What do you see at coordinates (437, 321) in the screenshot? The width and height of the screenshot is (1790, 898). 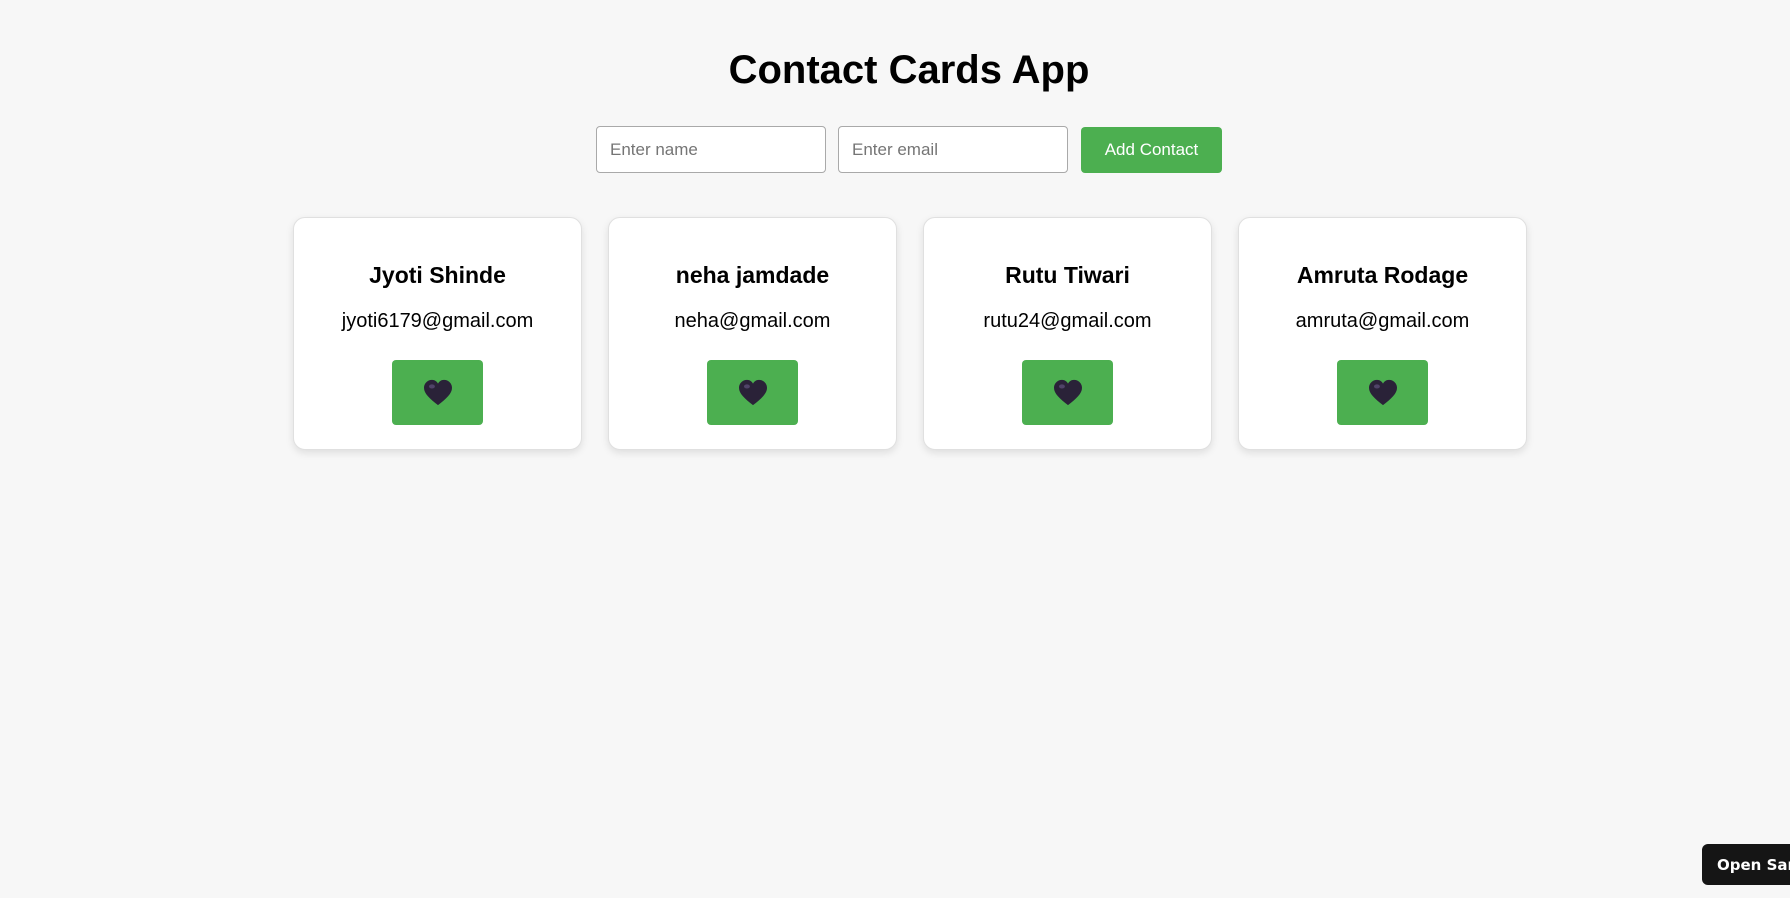 I see `contact-email: jyoti6179@gmail.com` at bounding box center [437, 321].